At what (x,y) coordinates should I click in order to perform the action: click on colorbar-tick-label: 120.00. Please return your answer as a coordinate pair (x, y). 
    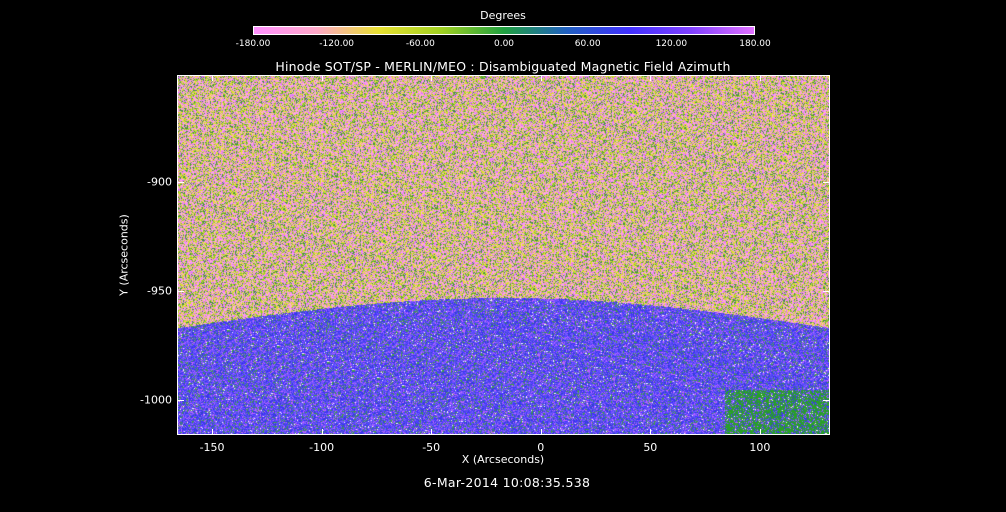
    Looking at the image, I should click on (671, 44).